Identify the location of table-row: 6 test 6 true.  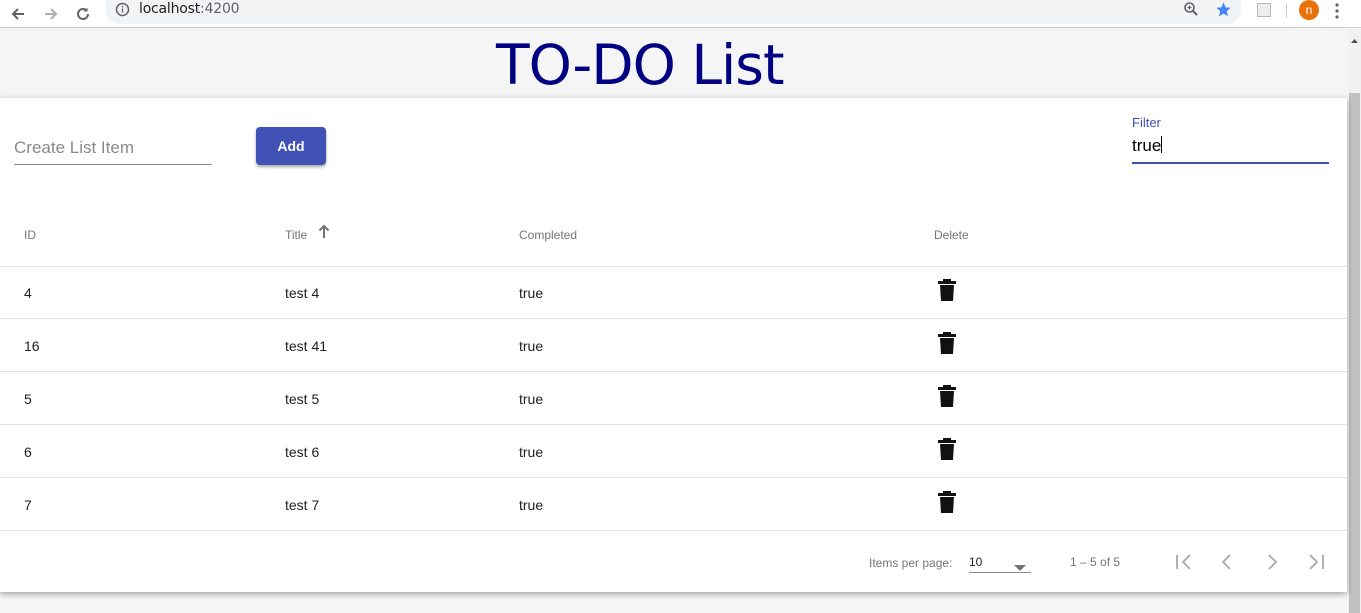
(673, 451).